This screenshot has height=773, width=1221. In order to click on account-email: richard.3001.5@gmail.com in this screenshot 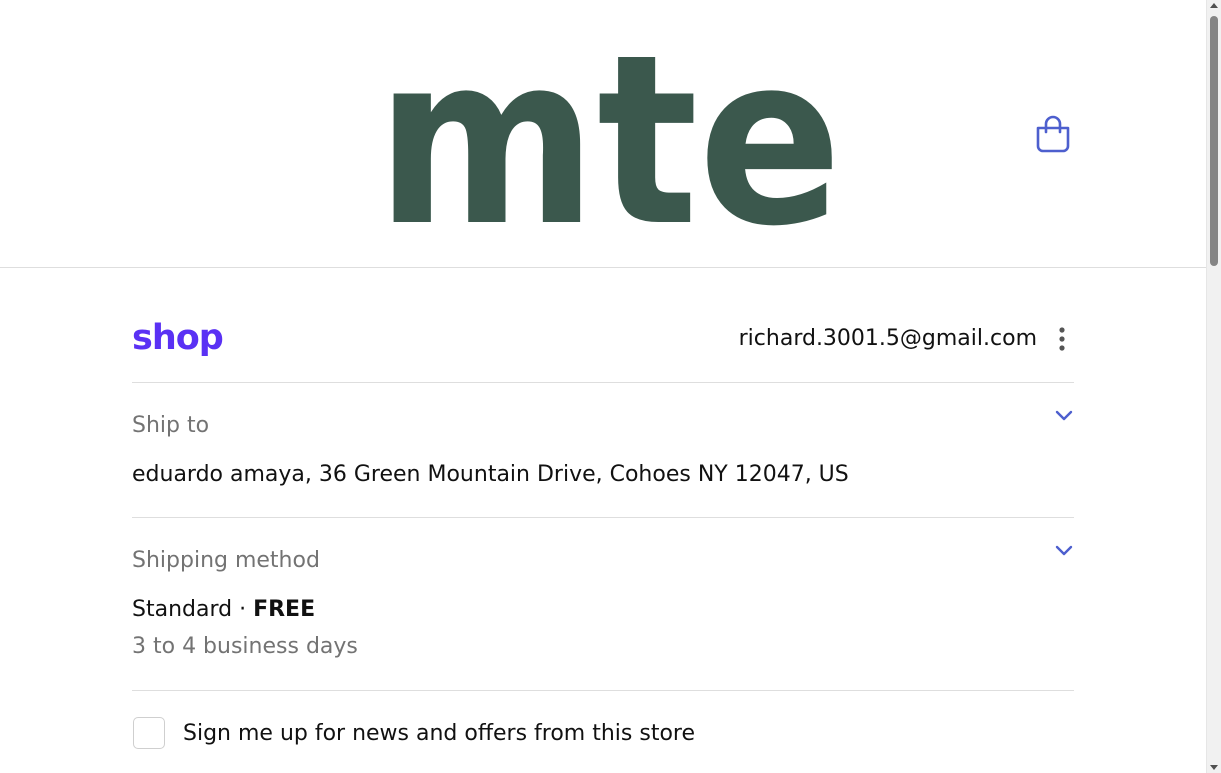, I will do `click(887, 338)`.